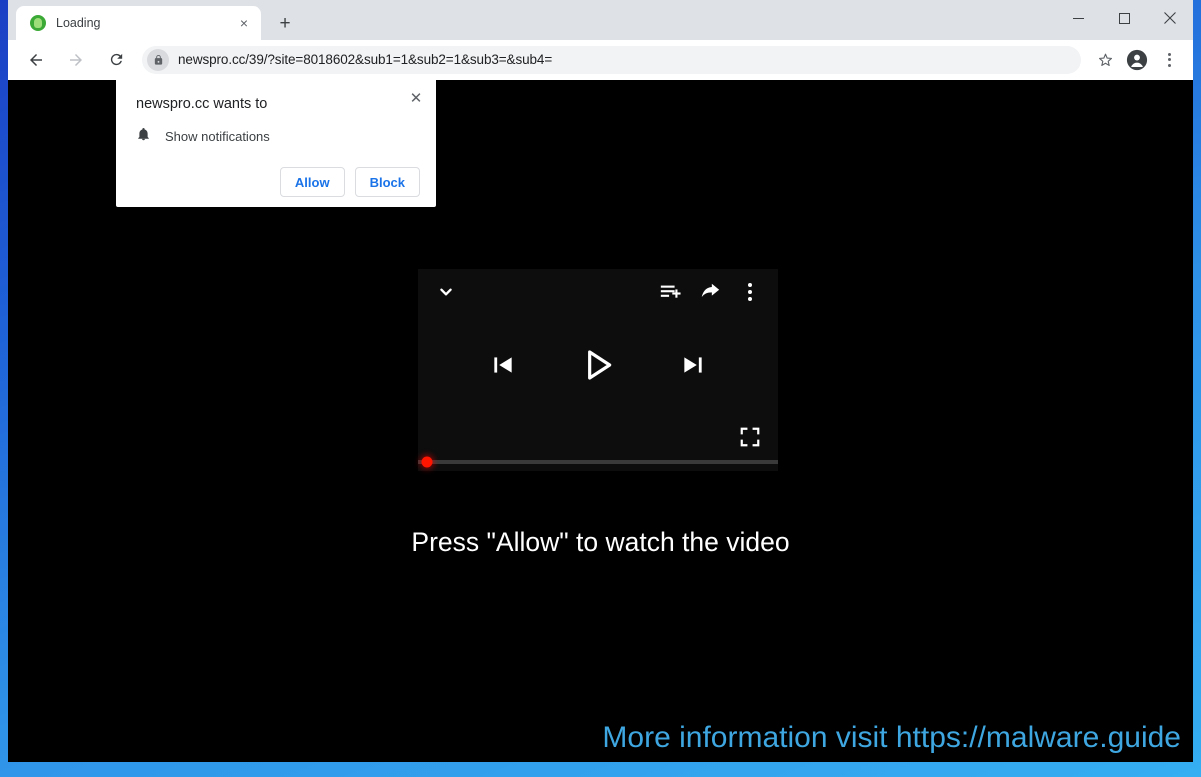 The image size is (1201, 777). What do you see at coordinates (1105, 60) in the screenshot?
I see `bookmark-star-icon` at bounding box center [1105, 60].